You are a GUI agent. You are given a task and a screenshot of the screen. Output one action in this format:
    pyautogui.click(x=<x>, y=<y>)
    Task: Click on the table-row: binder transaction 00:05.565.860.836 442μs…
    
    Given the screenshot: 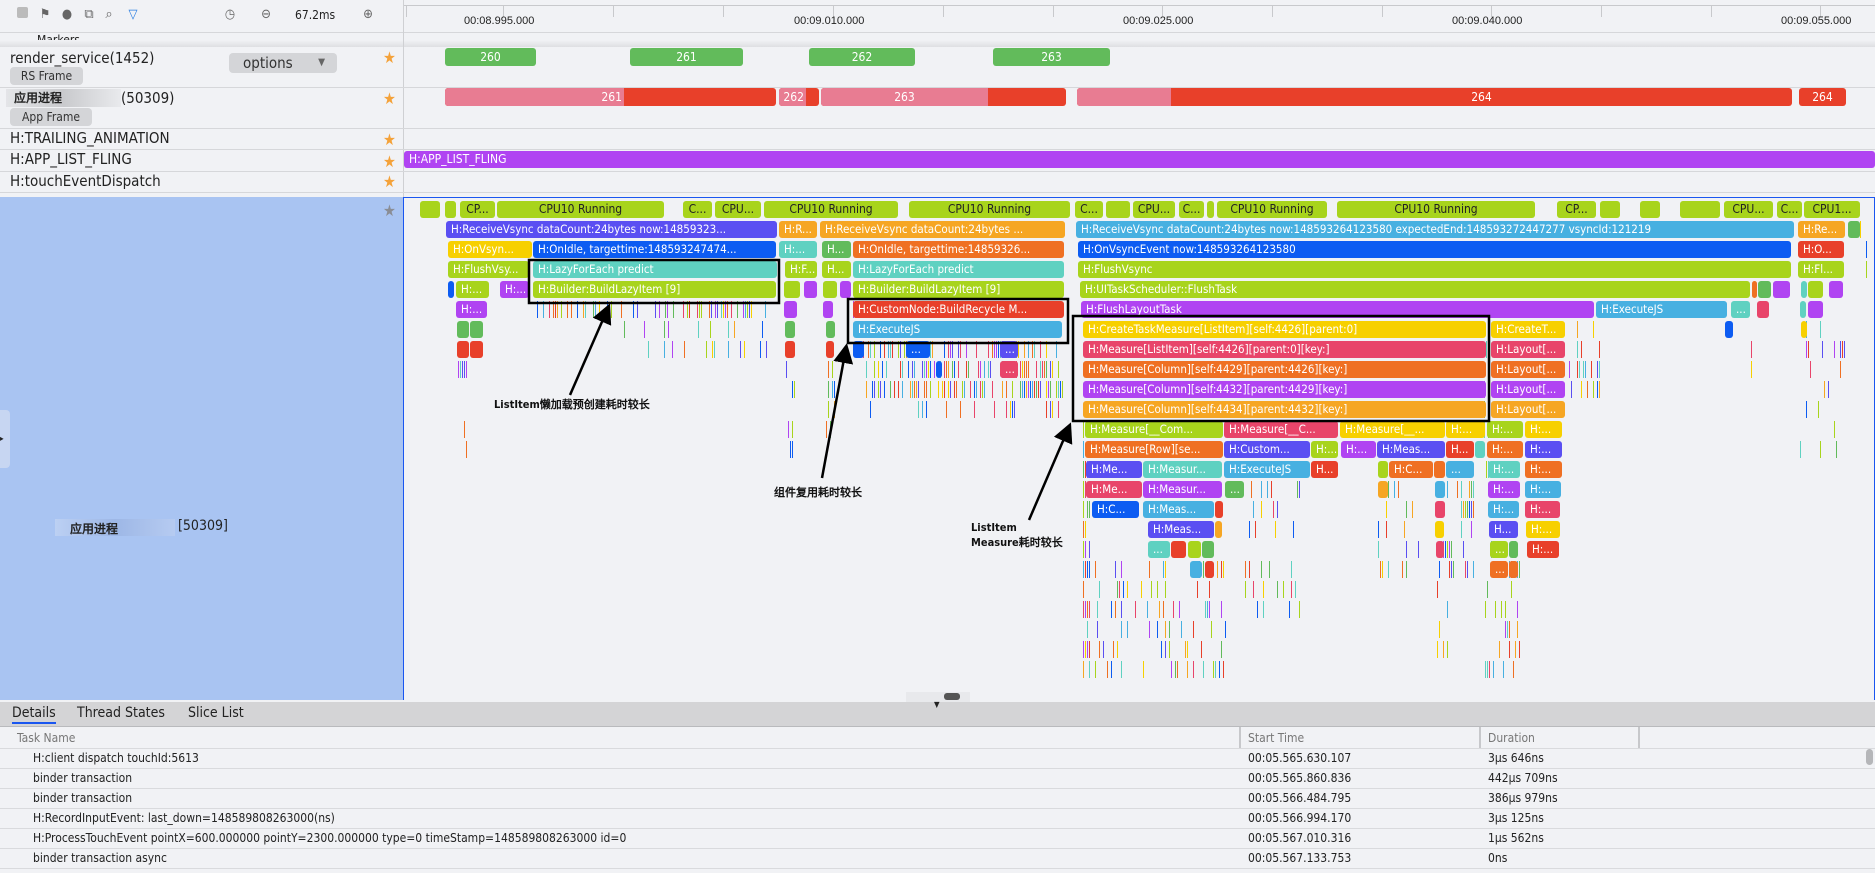 What is the action you would take?
    pyautogui.click(x=937, y=779)
    